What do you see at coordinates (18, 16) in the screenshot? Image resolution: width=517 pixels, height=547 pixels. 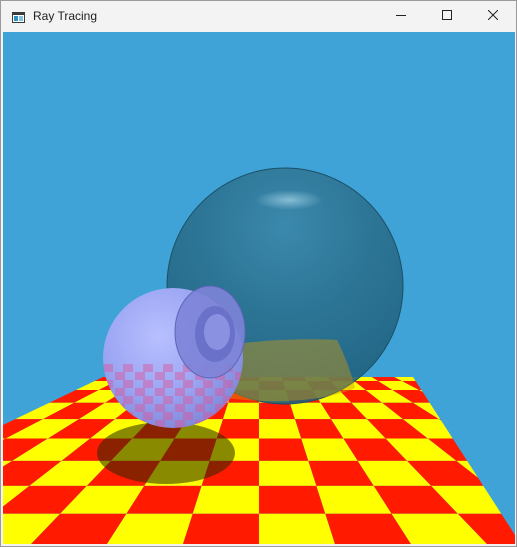 I see `app-window-icon` at bounding box center [18, 16].